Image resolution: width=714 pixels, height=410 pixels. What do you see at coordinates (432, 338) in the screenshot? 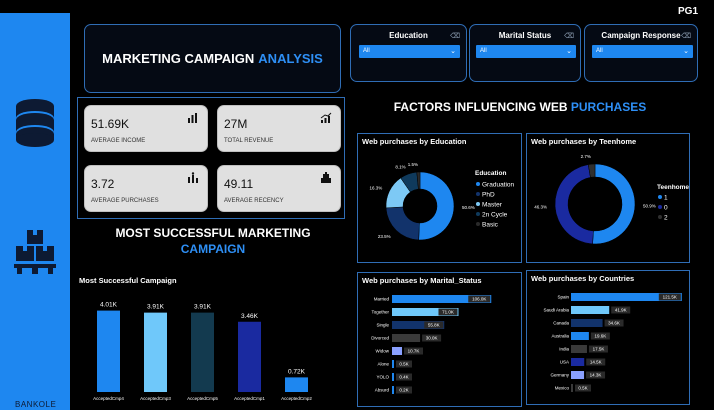
I see `data-label: 30.0K` at bounding box center [432, 338].